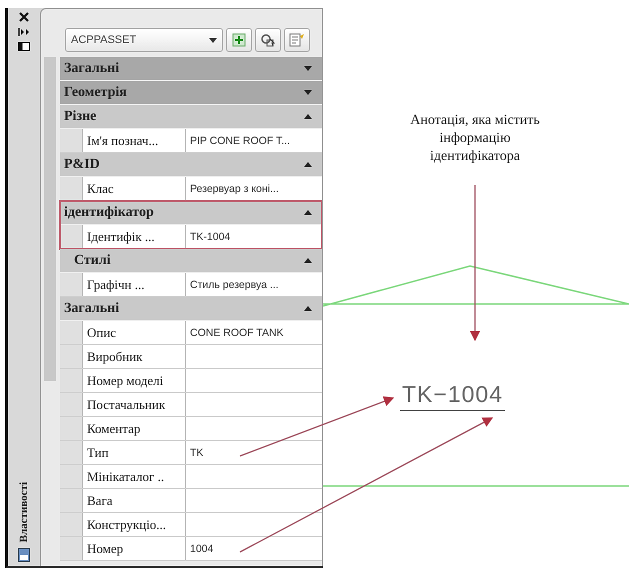 The image size is (629, 570). What do you see at coordinates (191, 93) in the screenshot?
I see `category-header: Геометрія` at bounding box center [191, 93].